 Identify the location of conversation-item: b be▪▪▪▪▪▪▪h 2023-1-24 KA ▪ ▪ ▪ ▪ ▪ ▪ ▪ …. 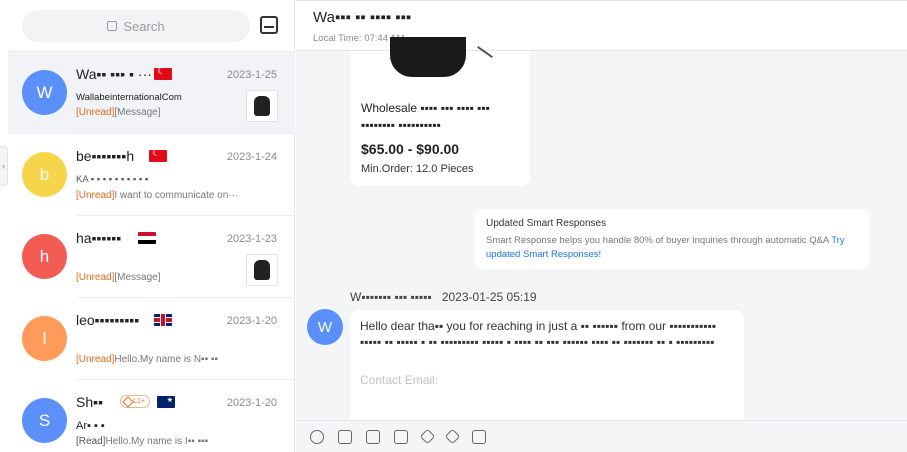
(151, 175).